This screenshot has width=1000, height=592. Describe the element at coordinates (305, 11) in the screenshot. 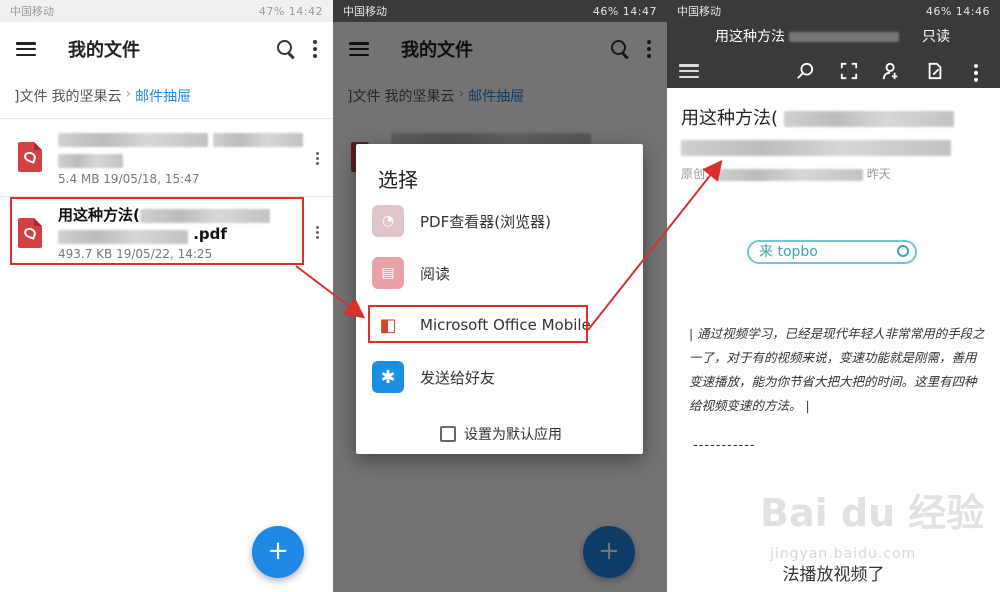

I see `clock: 14:42` at that location.